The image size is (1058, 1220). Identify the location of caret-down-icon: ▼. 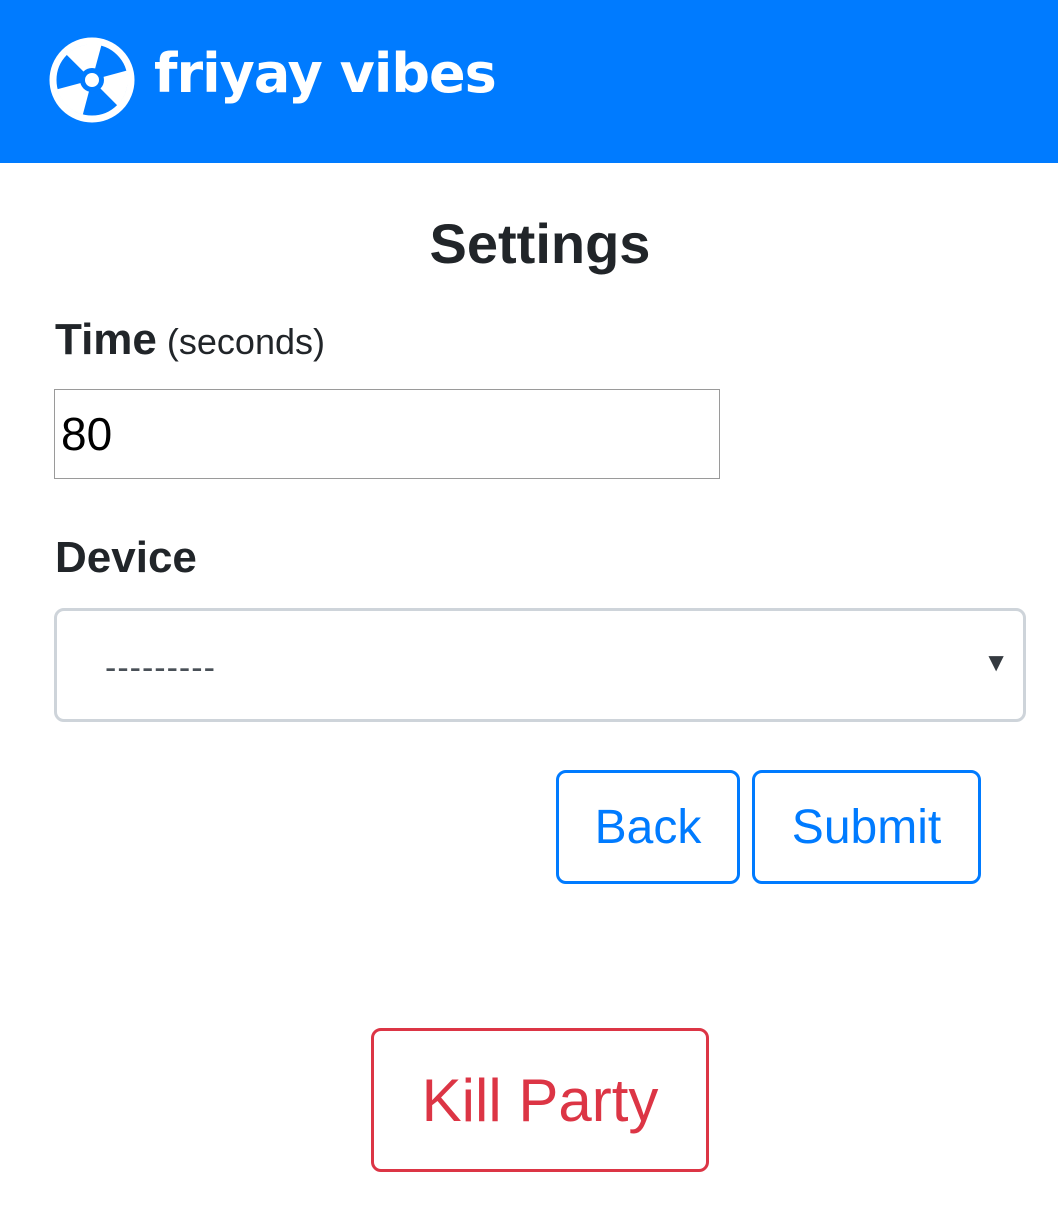
(996, 662).